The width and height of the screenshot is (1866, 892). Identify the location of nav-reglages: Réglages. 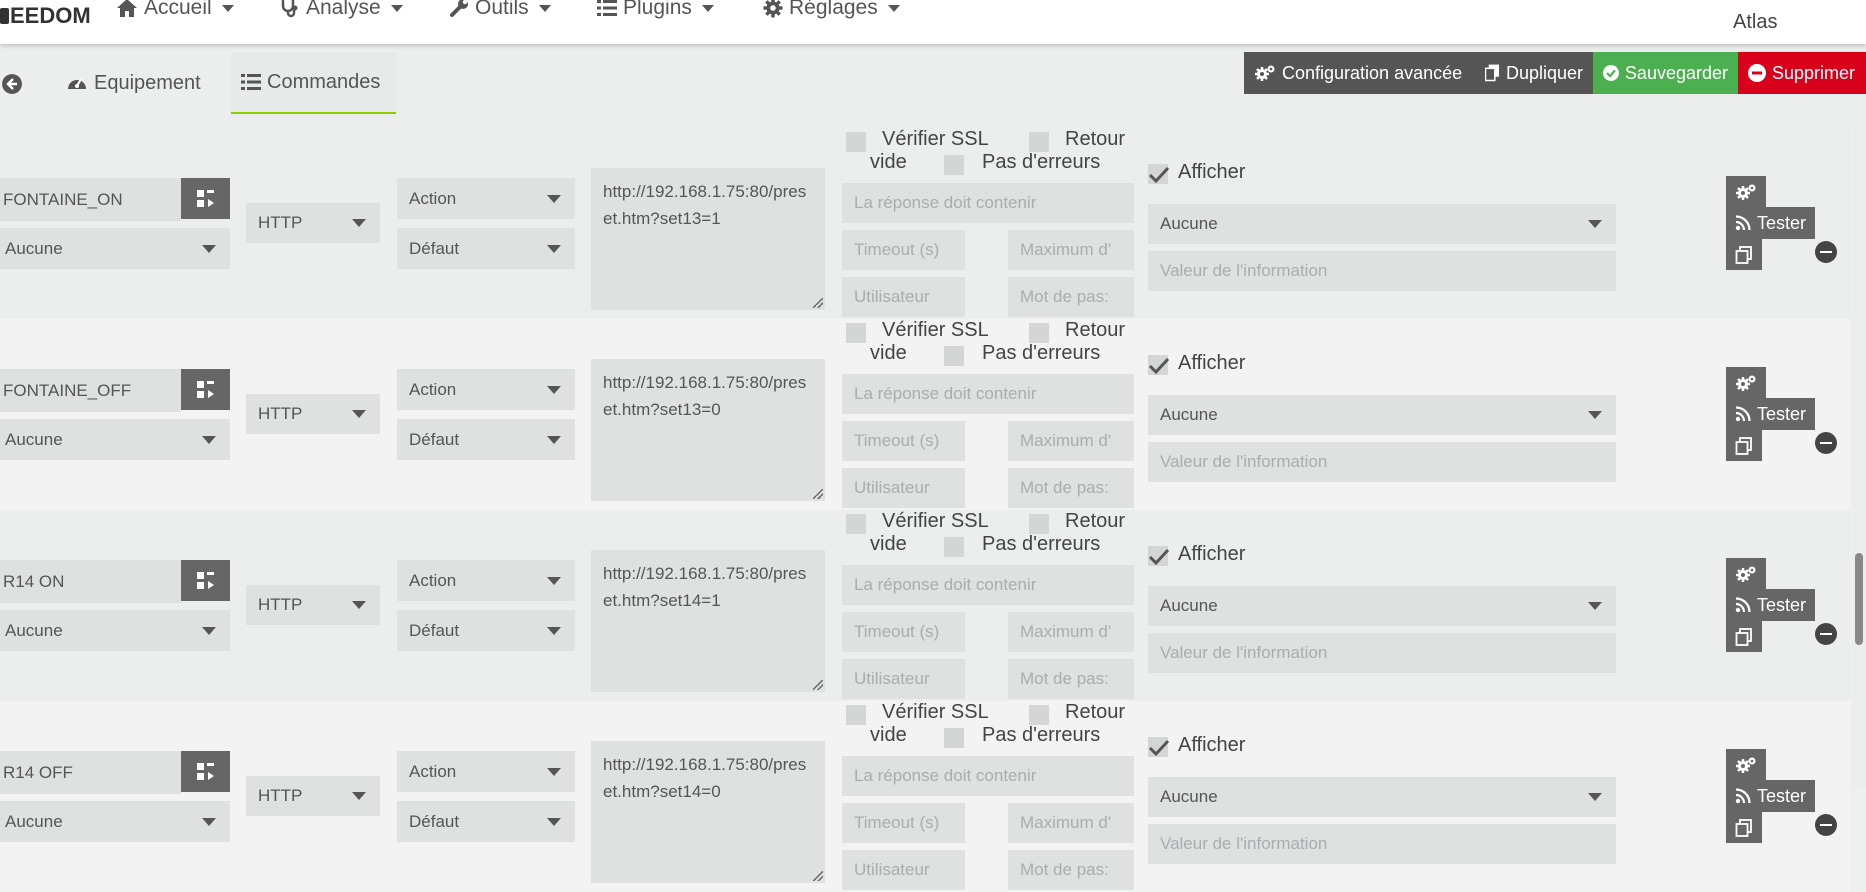
(831, 10).